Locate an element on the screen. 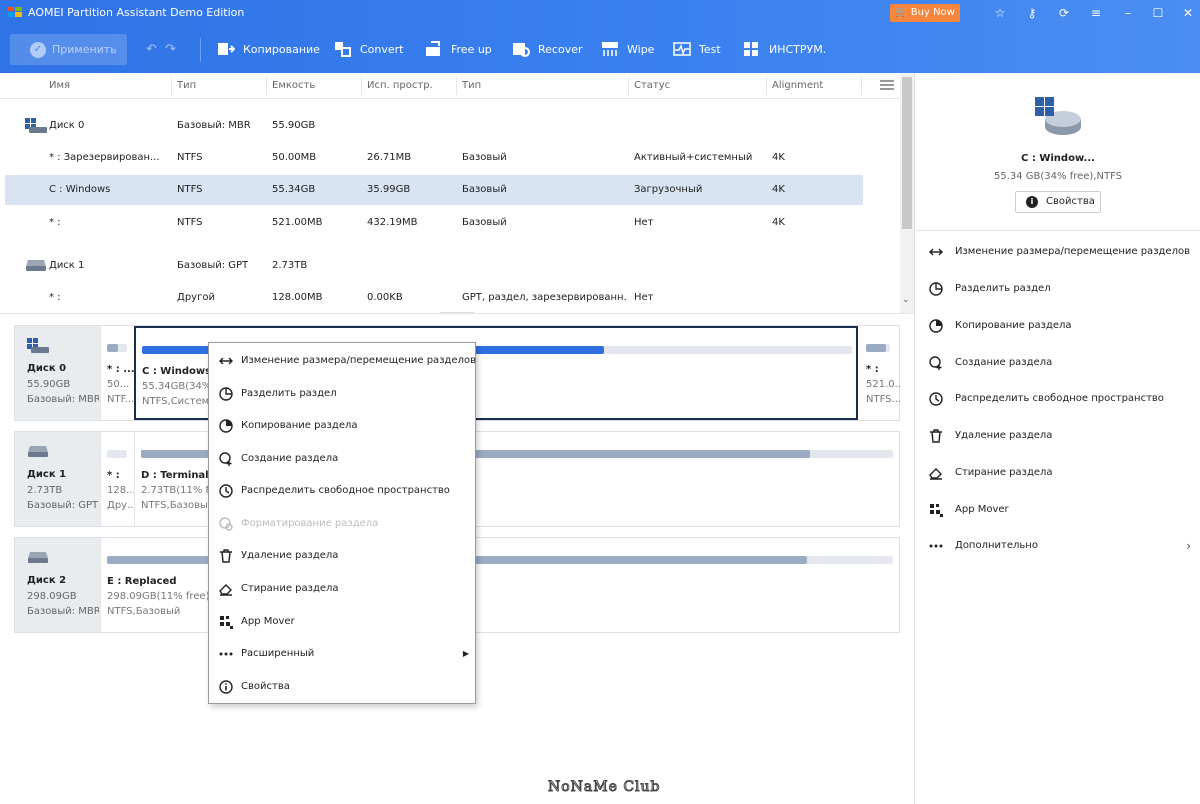 This screenshot has width=1200, height=804. test-icon is located at coordinates (682, 49).